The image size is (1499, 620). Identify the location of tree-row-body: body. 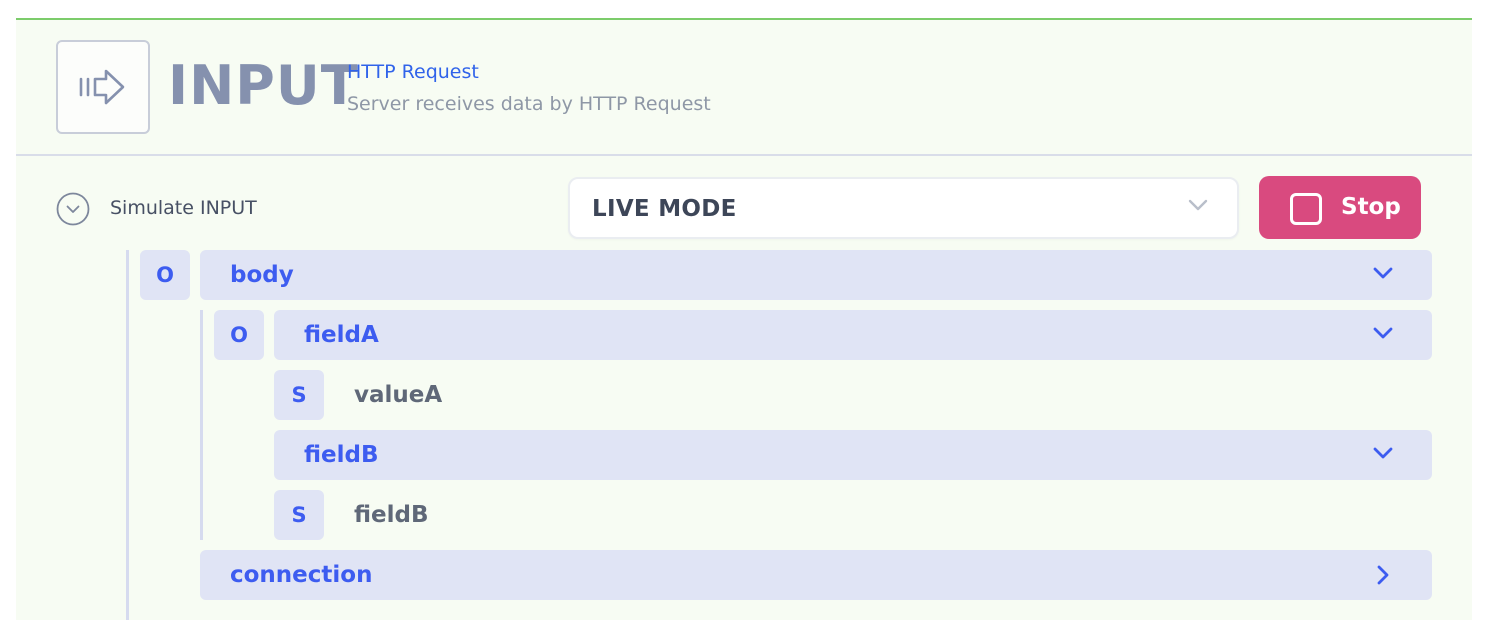
(816, 275).